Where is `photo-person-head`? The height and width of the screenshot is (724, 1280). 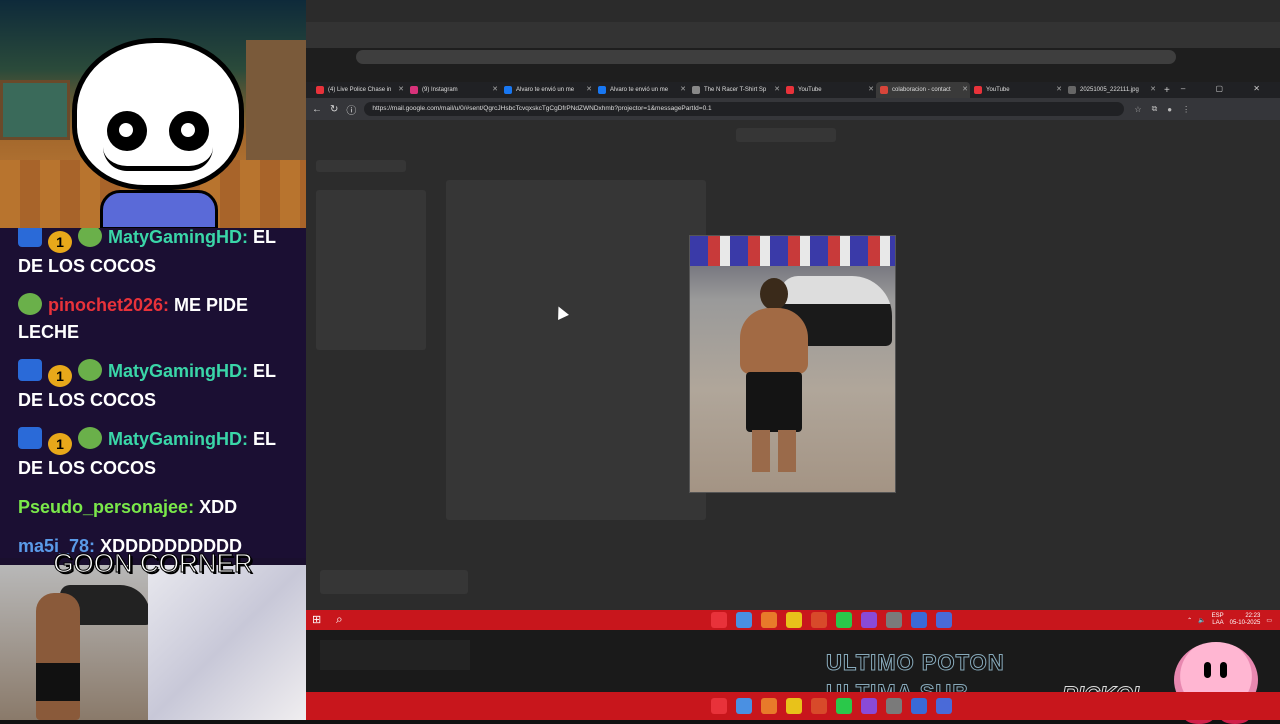
photo-person-head is located at coordinates (774, 294).